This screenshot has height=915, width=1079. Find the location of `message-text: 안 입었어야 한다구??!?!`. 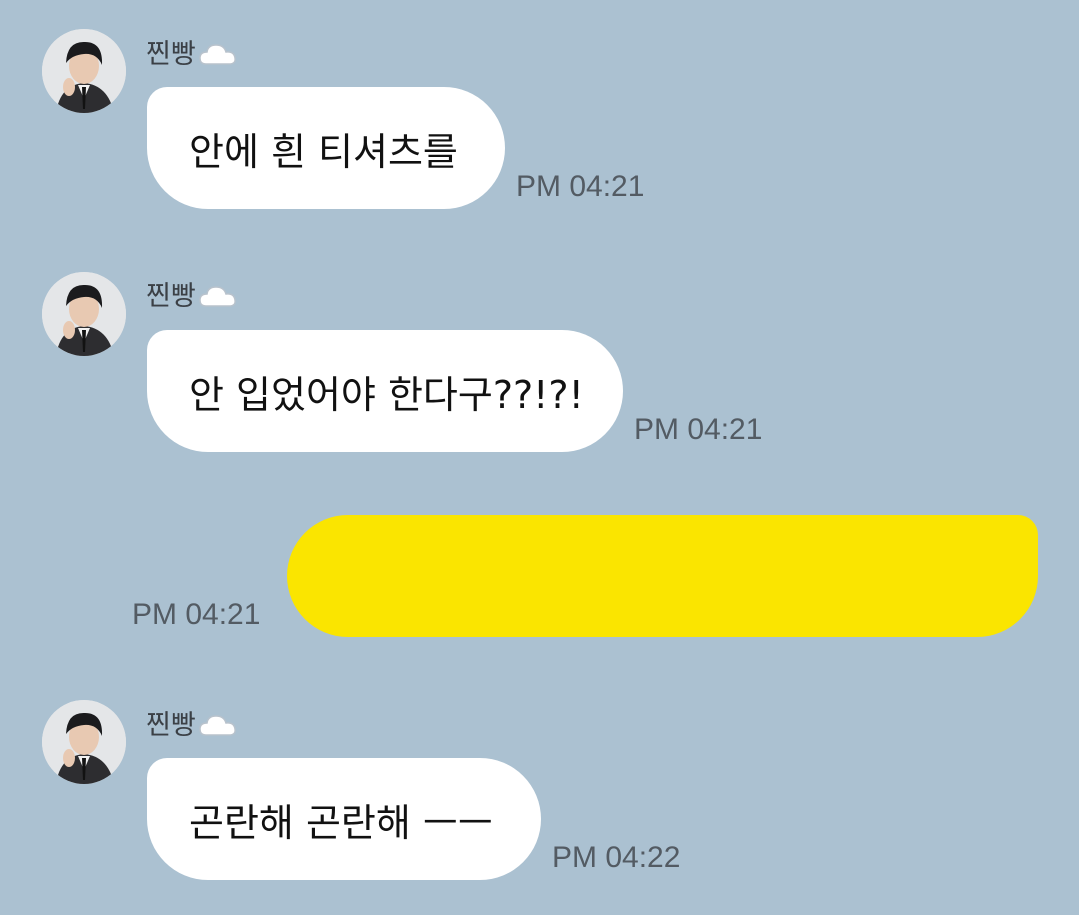

message-text: 안 입었어야 한다구??!?! is located at coordinates (386, 394).